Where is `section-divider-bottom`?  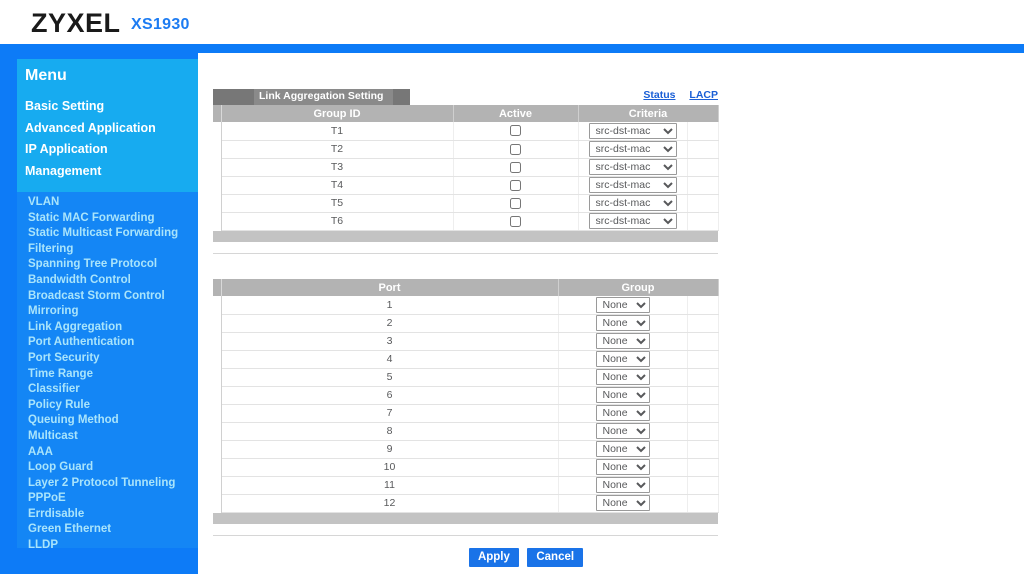
section-divider-bottom is located at coordinates (465, 535).